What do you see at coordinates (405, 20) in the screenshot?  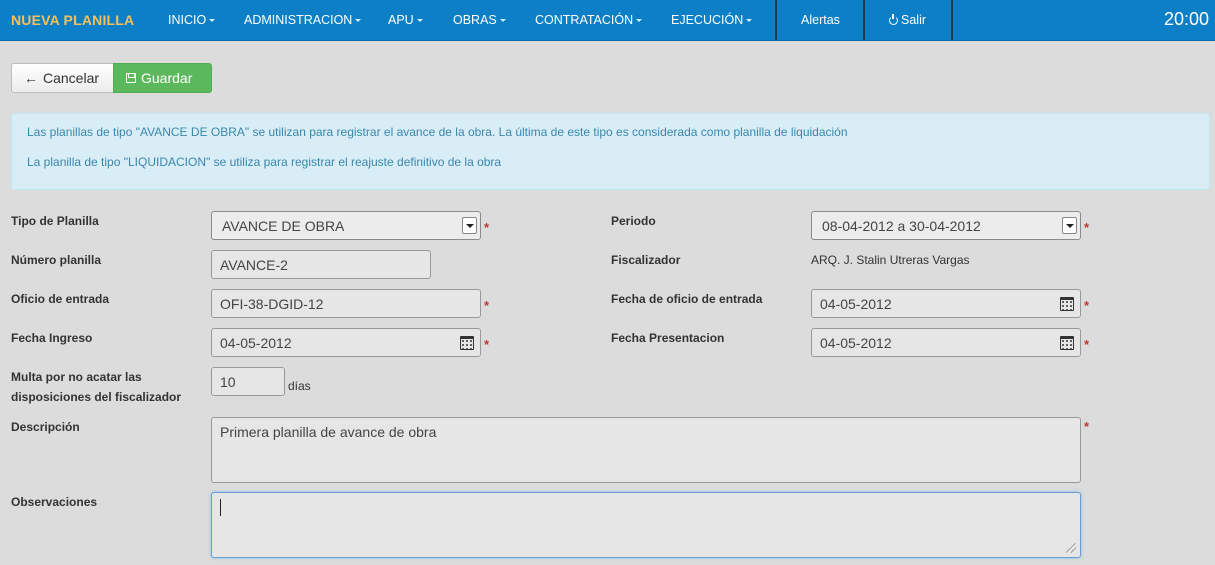 I see `menu-apu: APU` at bounding box center [405, 20].